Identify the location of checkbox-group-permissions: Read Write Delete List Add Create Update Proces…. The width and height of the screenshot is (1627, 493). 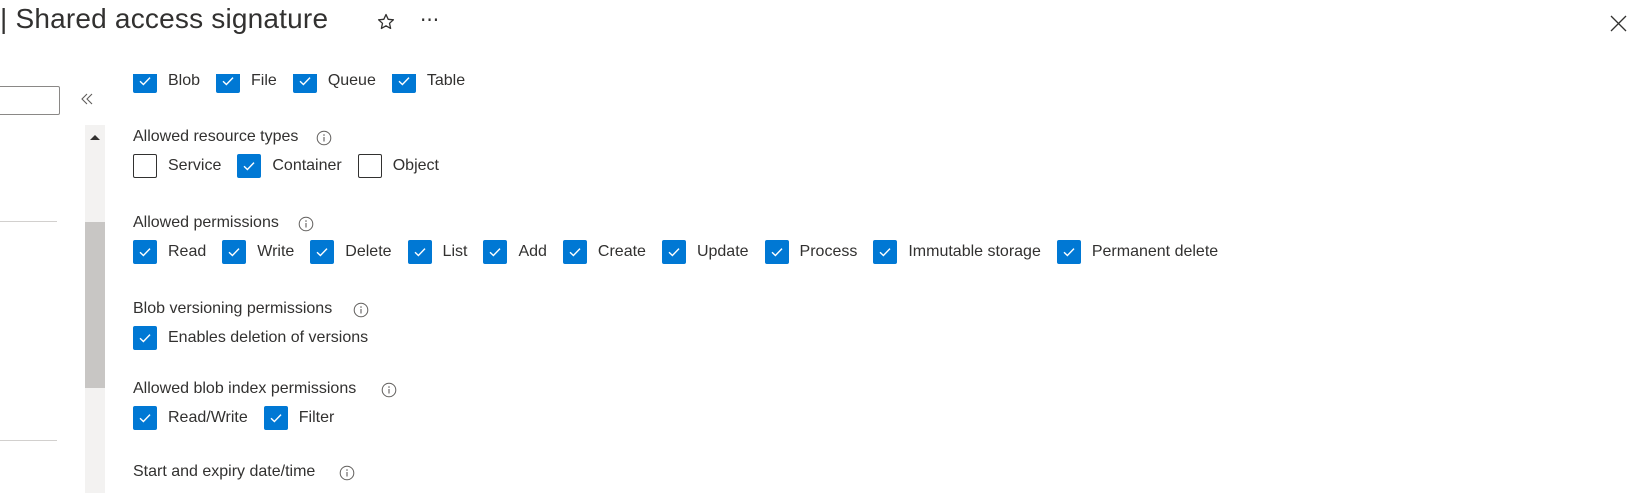
(683, 252).